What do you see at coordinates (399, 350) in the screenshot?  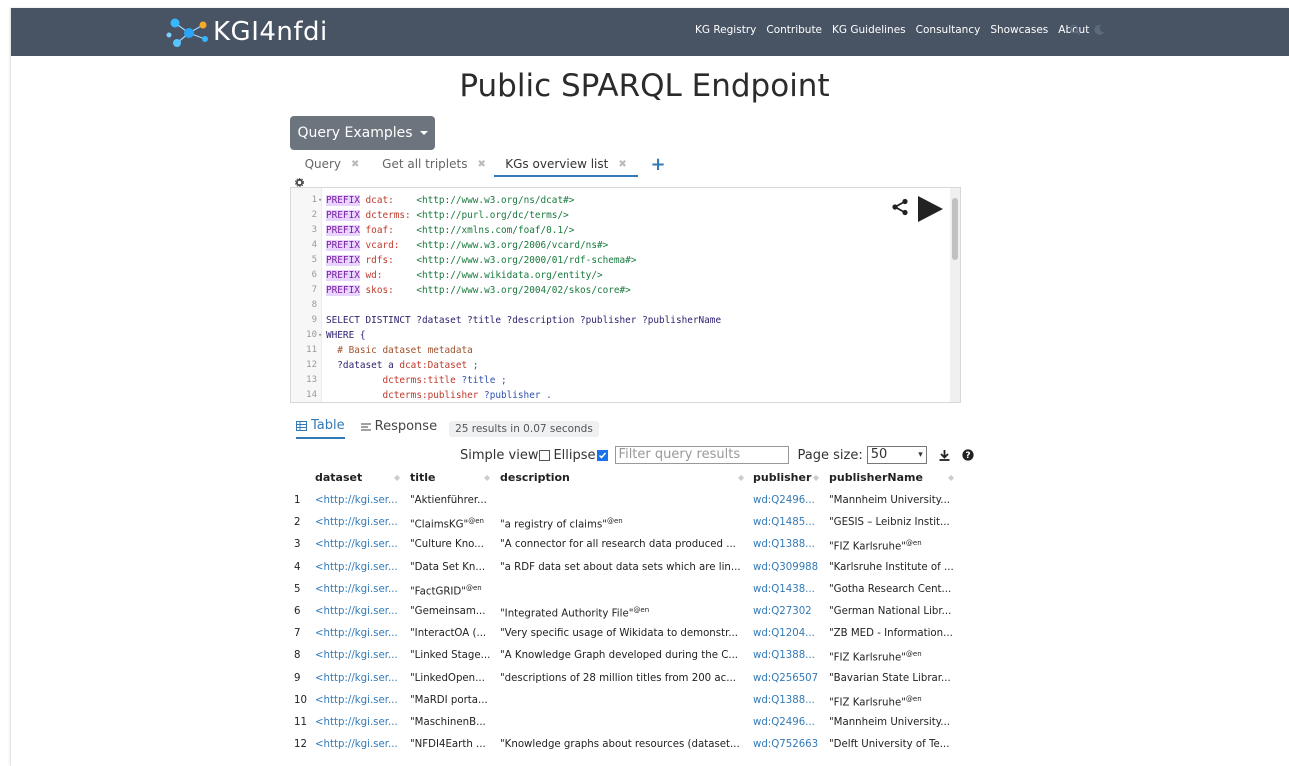 I see `code-token: # Basic dataset metadata` at bounding box center [399, 350].